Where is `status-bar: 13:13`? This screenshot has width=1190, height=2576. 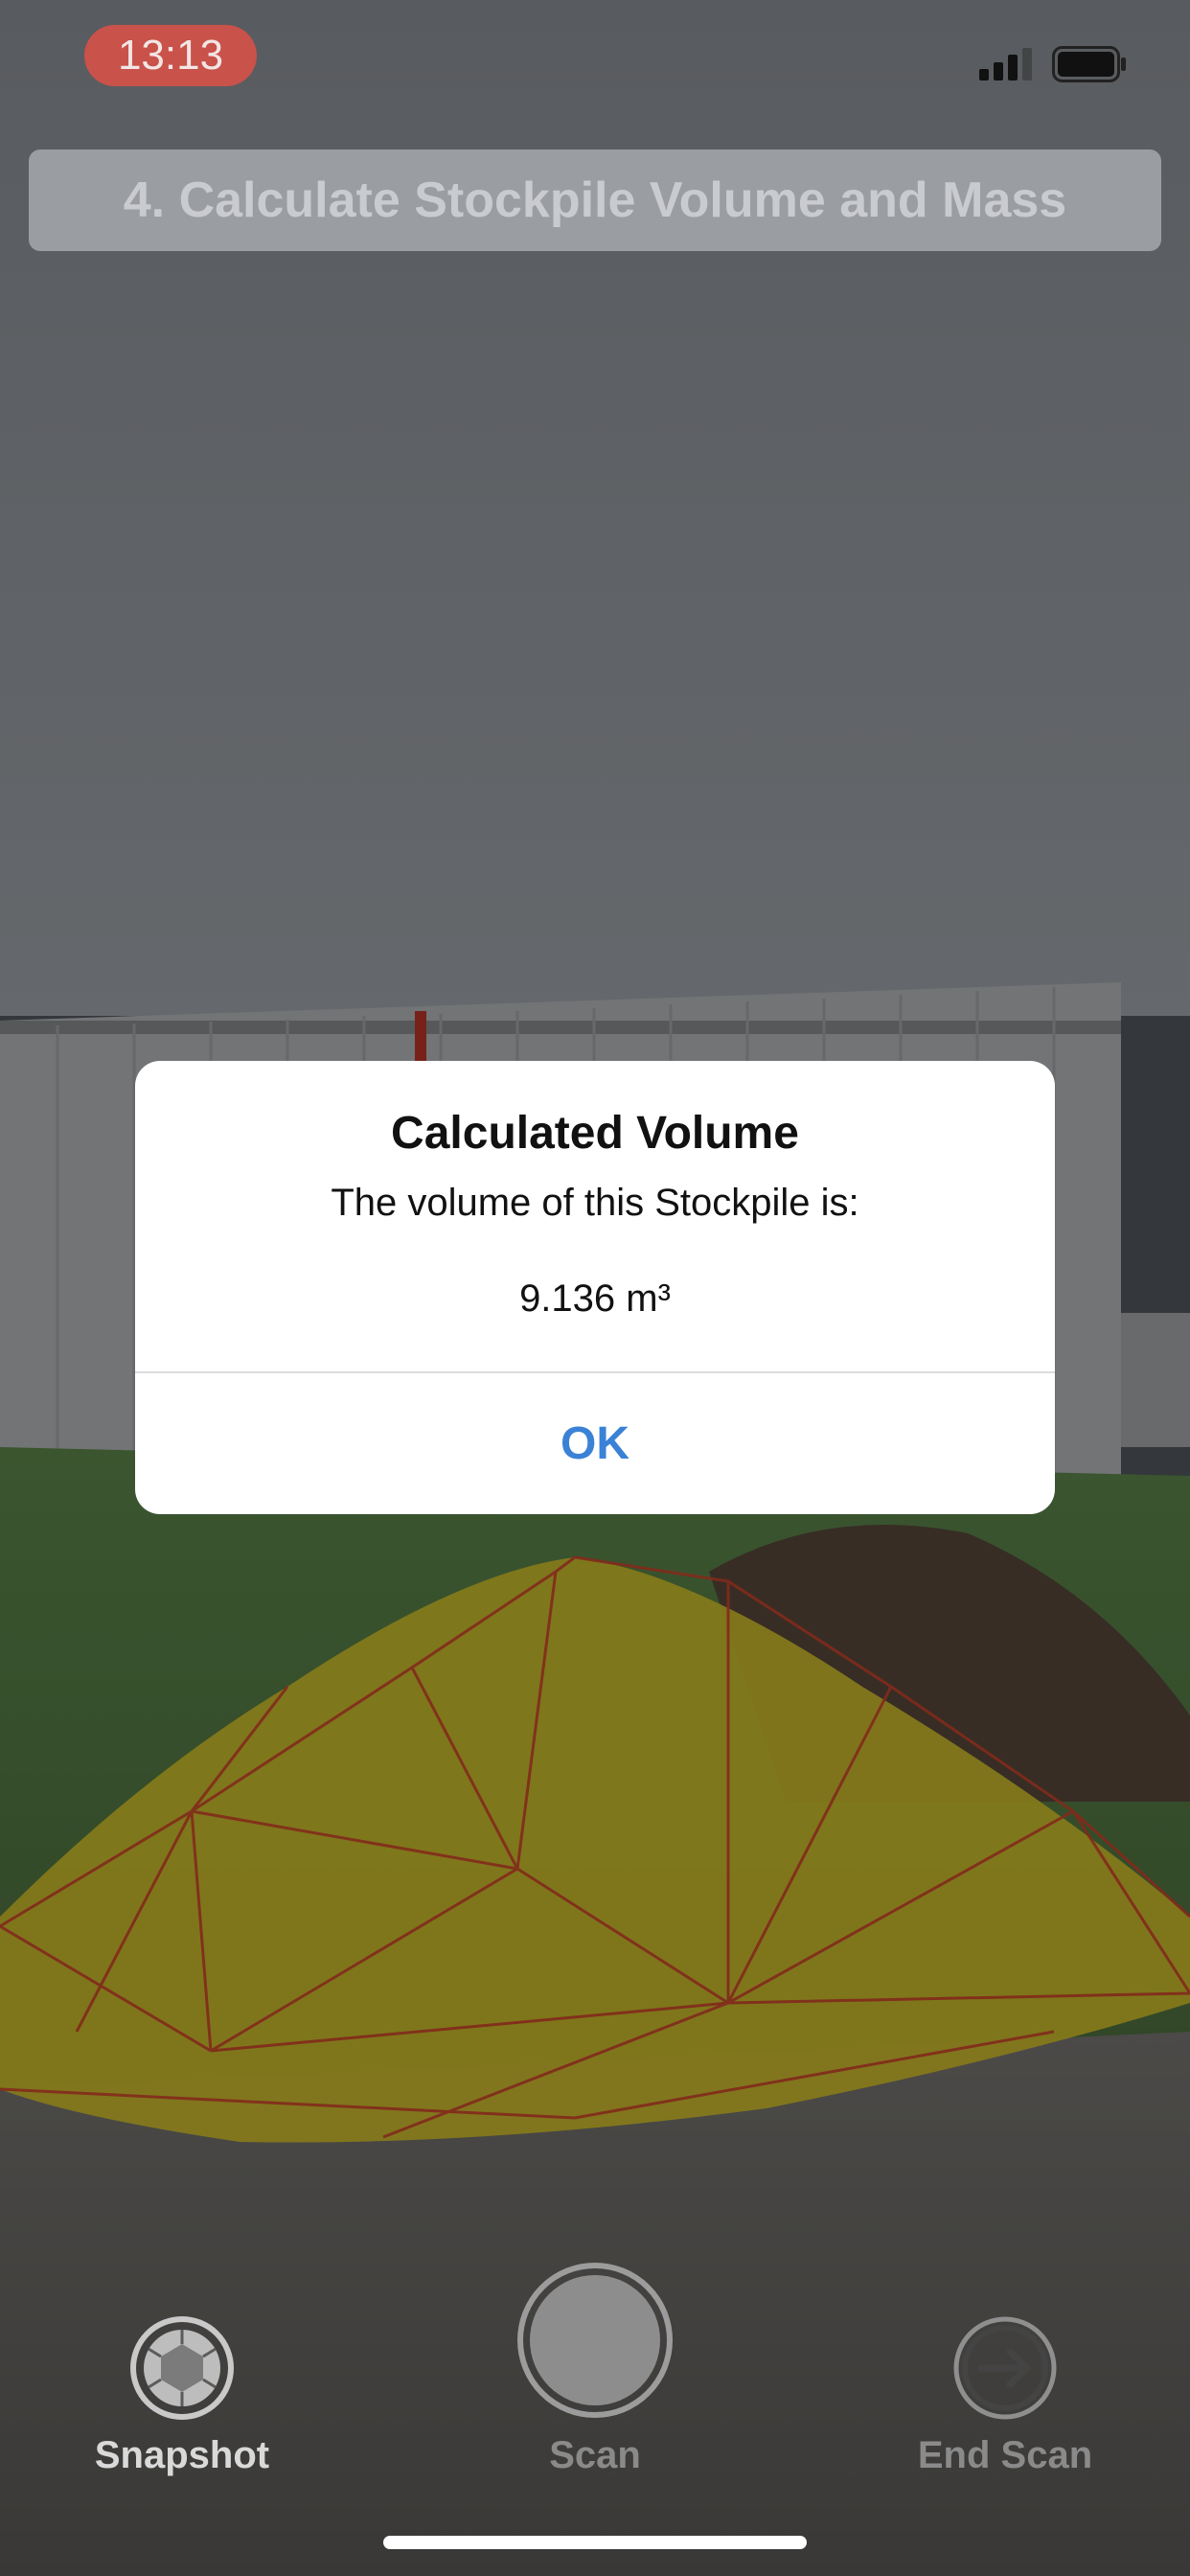 status-bar: 13:13 is located at coordinates (595, 63).